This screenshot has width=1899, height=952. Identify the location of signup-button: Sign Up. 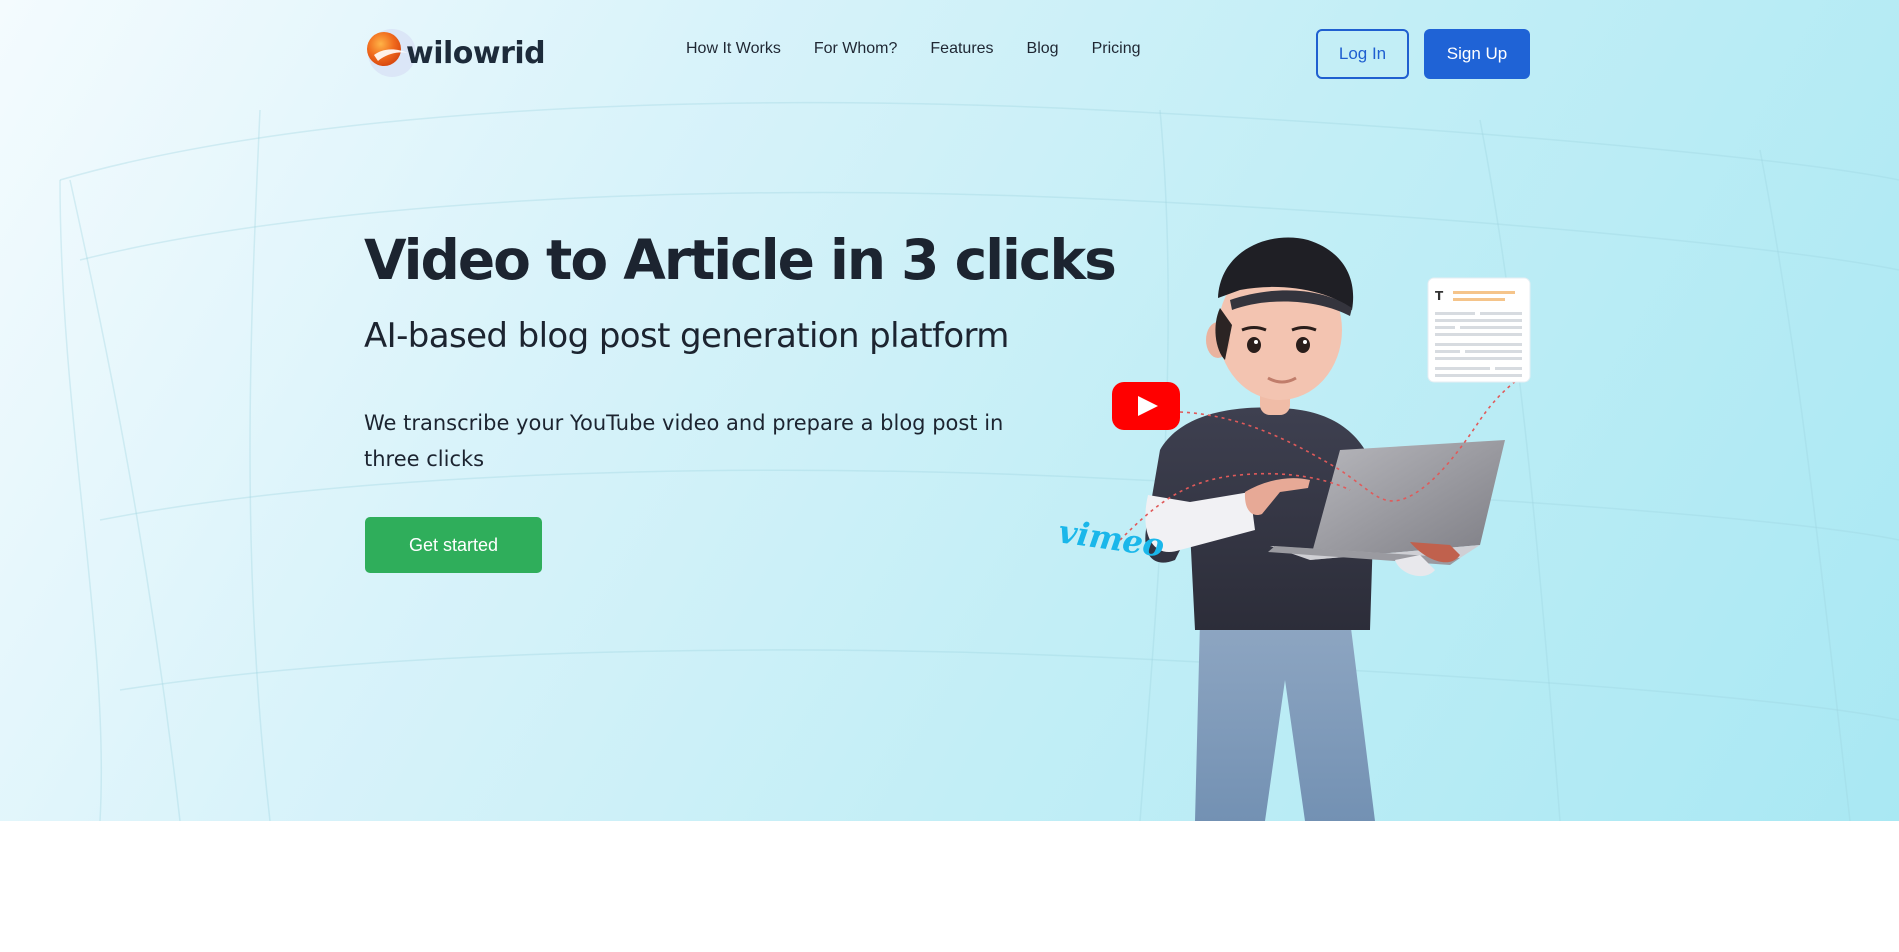
(1477, 54).